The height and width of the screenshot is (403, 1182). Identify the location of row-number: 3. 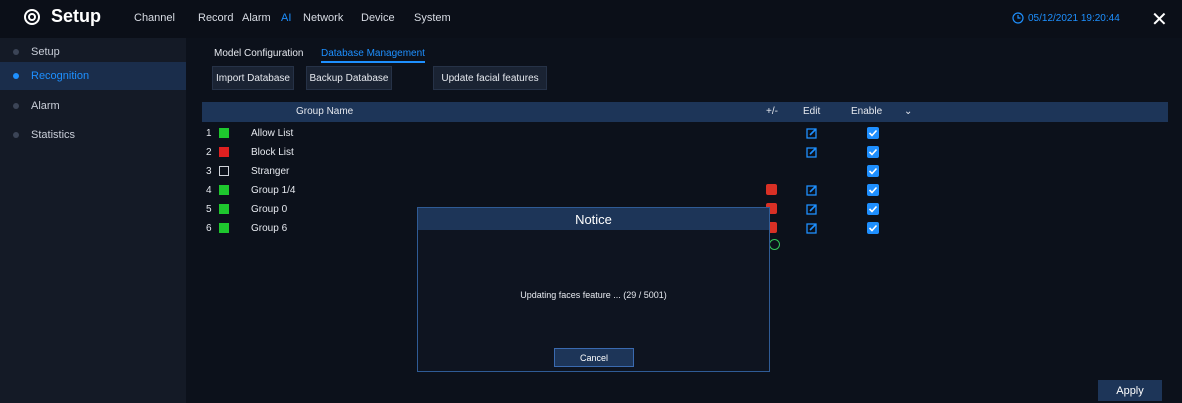
(209, 171).